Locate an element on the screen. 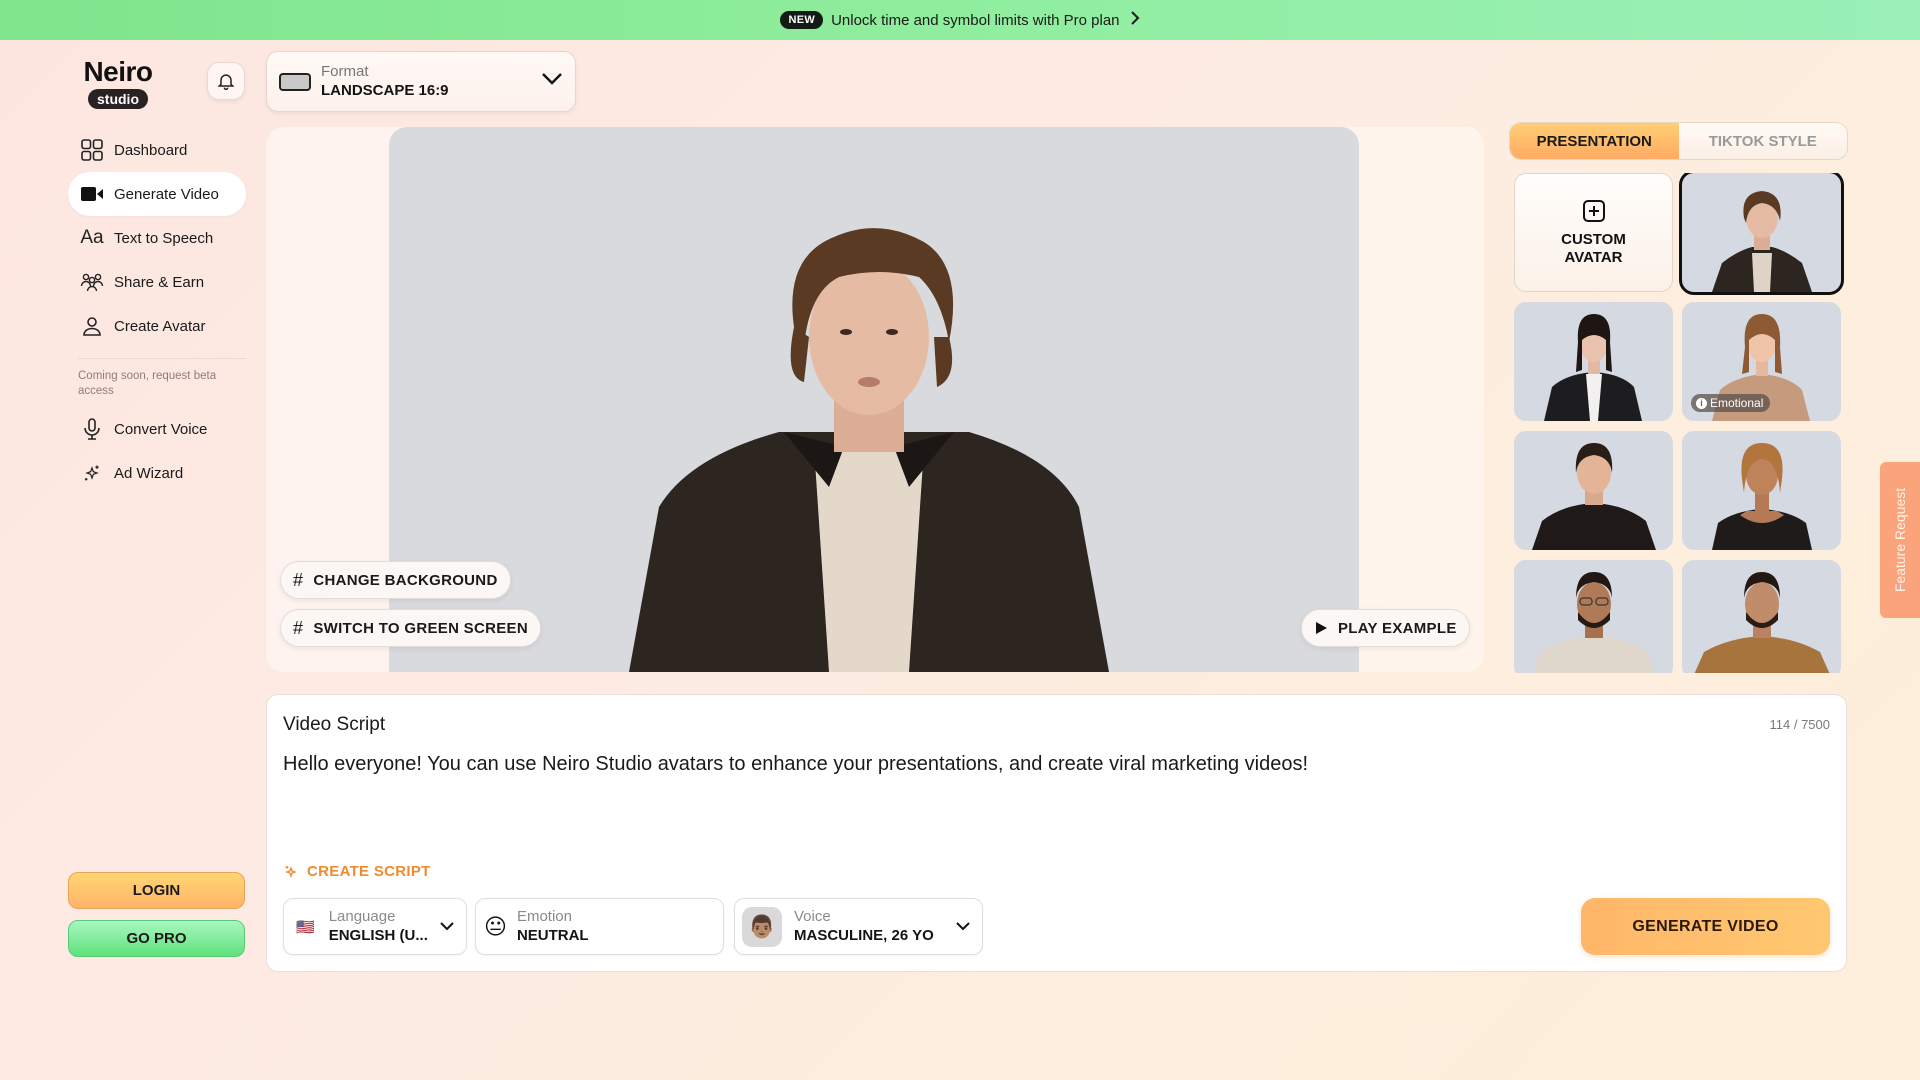 The width and height of the screenshot is (1920, 1080). neutral-face-icon: 😐 is located at coordinates (495, 926).